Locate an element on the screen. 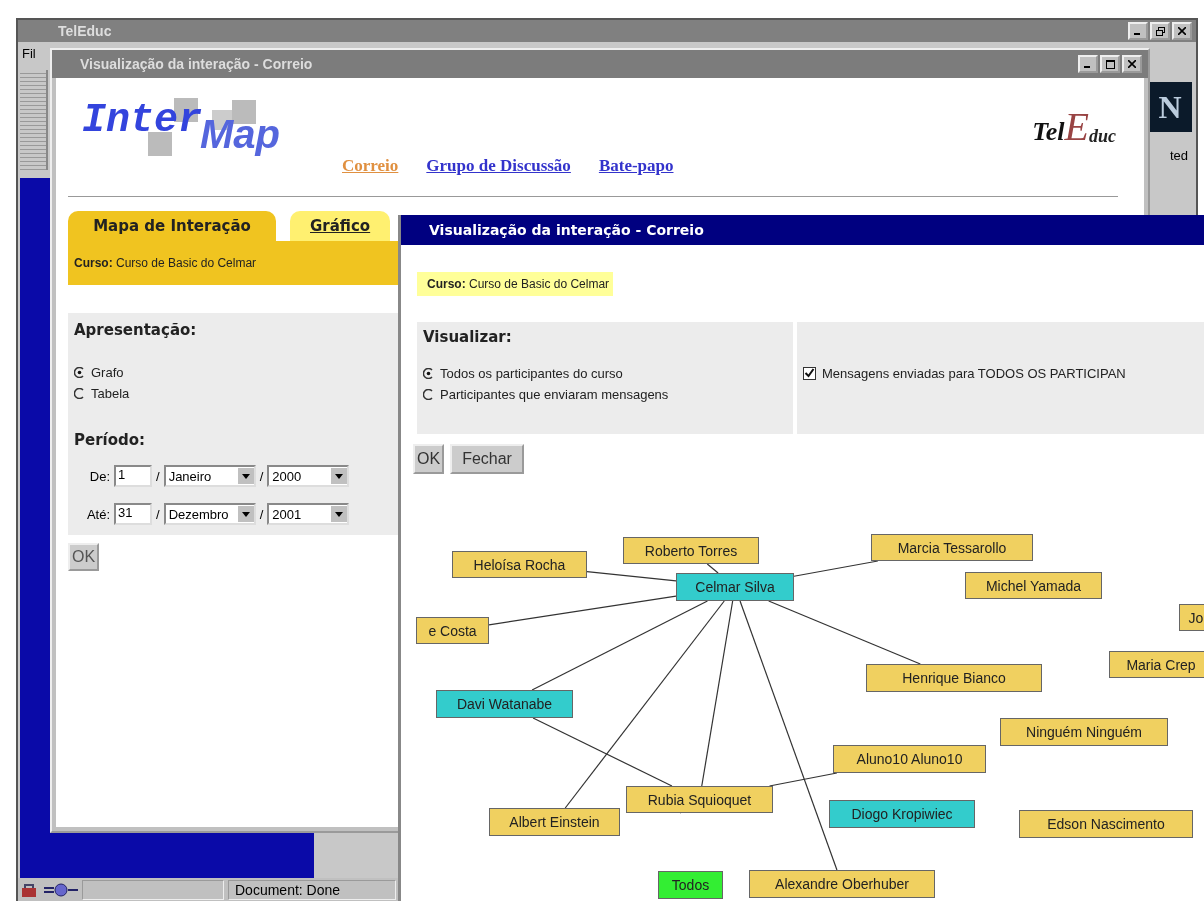  ok-button: OK is located at coordinates (84, 557).